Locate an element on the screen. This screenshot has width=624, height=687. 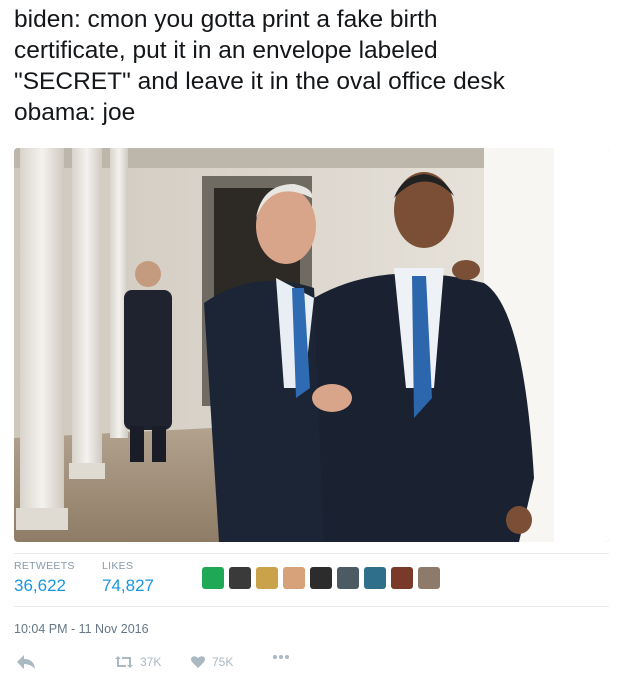
heart-icon is located at coordinates (198, 662).